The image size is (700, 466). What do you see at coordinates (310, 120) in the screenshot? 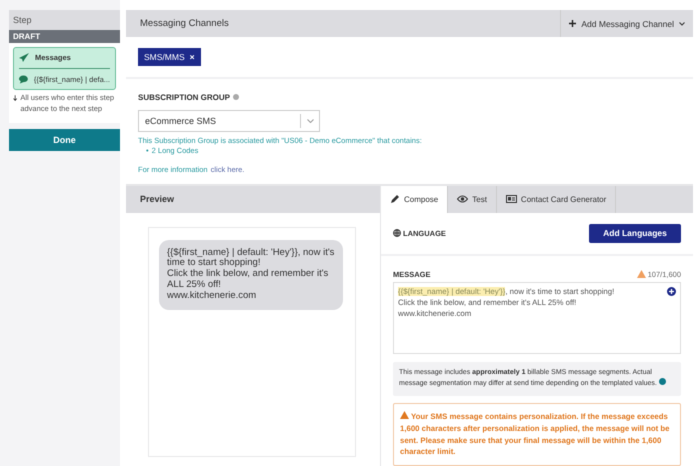
I see `chevron-icon` at bounding box center [310, 120].